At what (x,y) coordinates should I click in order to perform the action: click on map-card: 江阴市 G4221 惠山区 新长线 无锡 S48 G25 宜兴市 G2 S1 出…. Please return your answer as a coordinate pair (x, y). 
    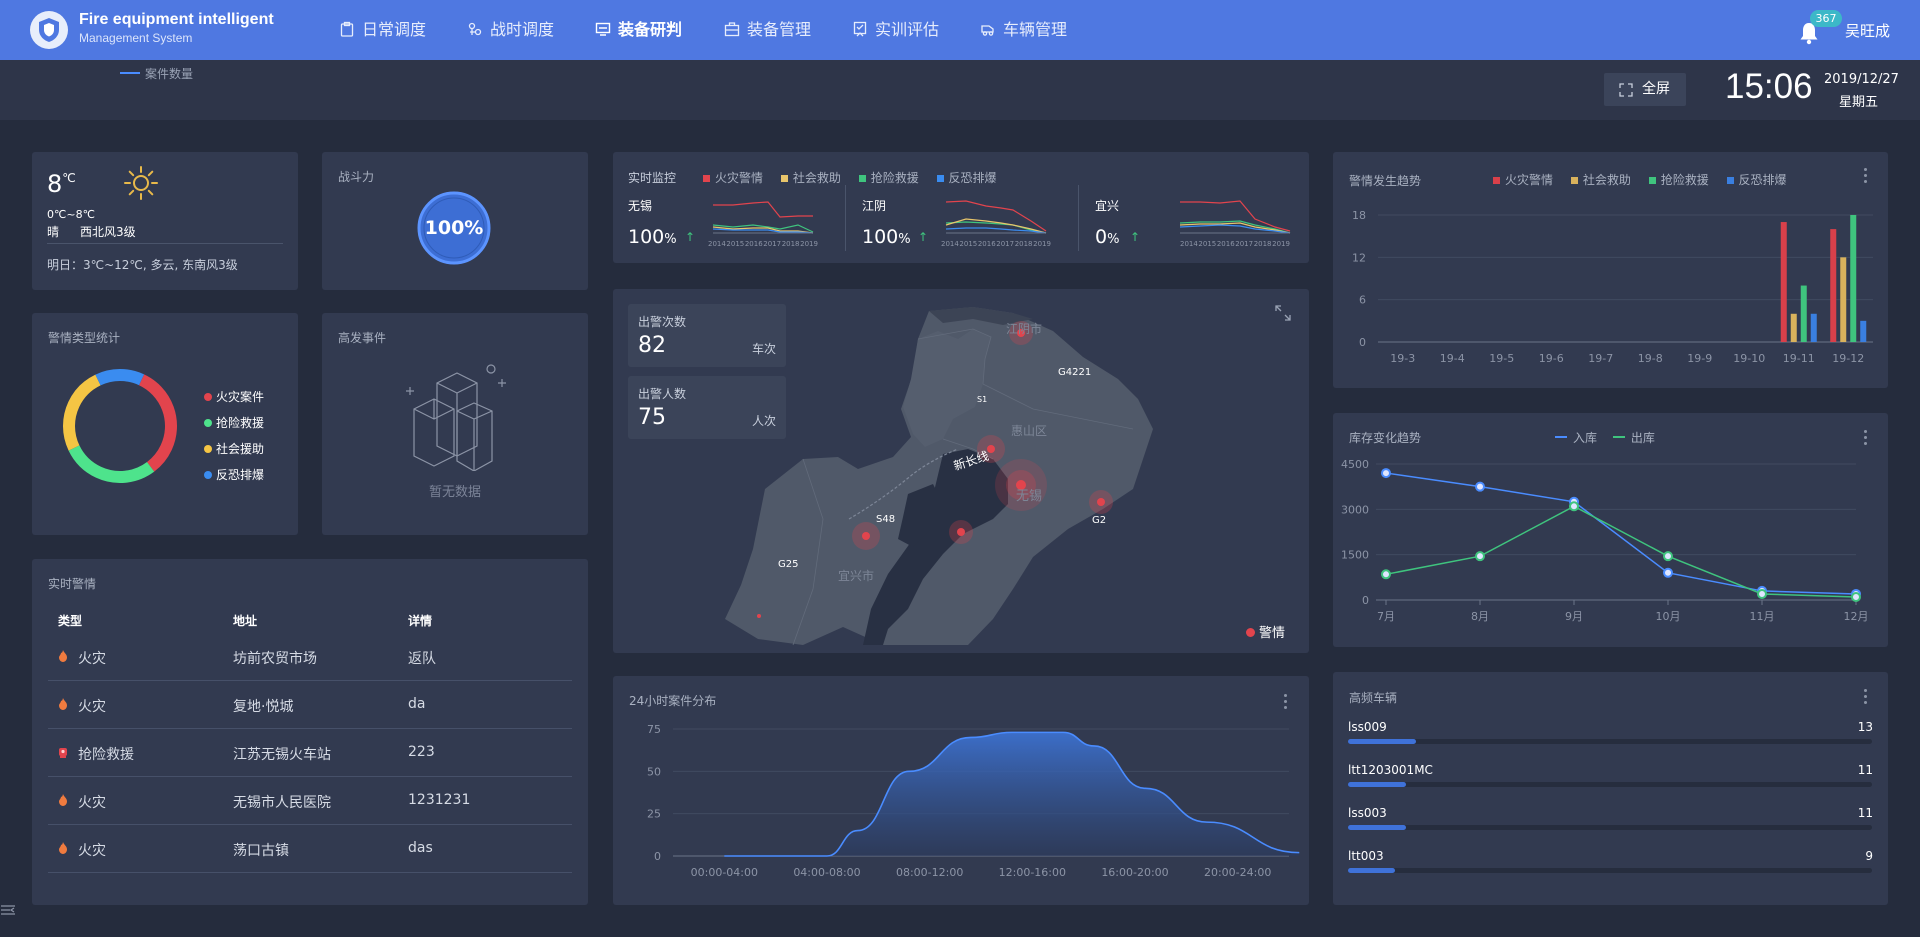
    Looking at the image, I should click on (961, 471).